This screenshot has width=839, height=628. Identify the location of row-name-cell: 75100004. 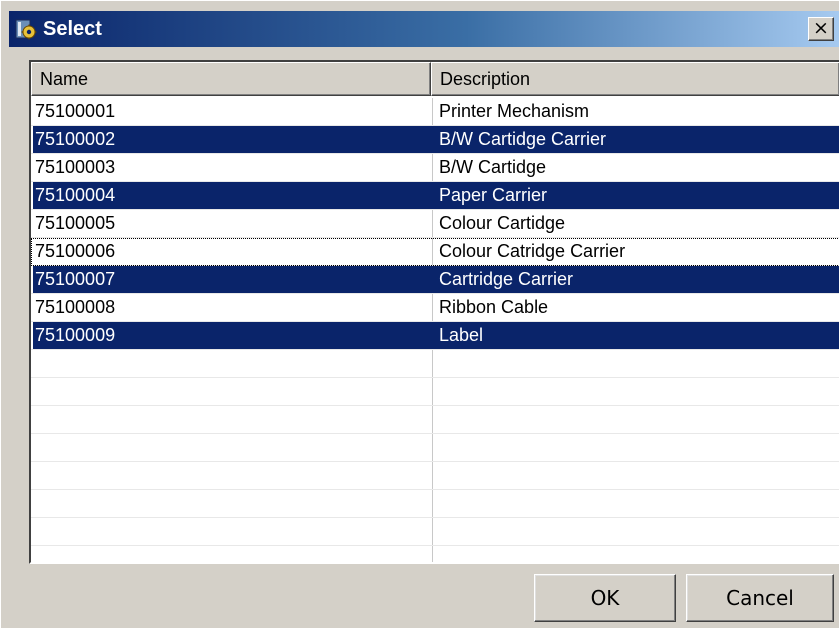
(232, 195).